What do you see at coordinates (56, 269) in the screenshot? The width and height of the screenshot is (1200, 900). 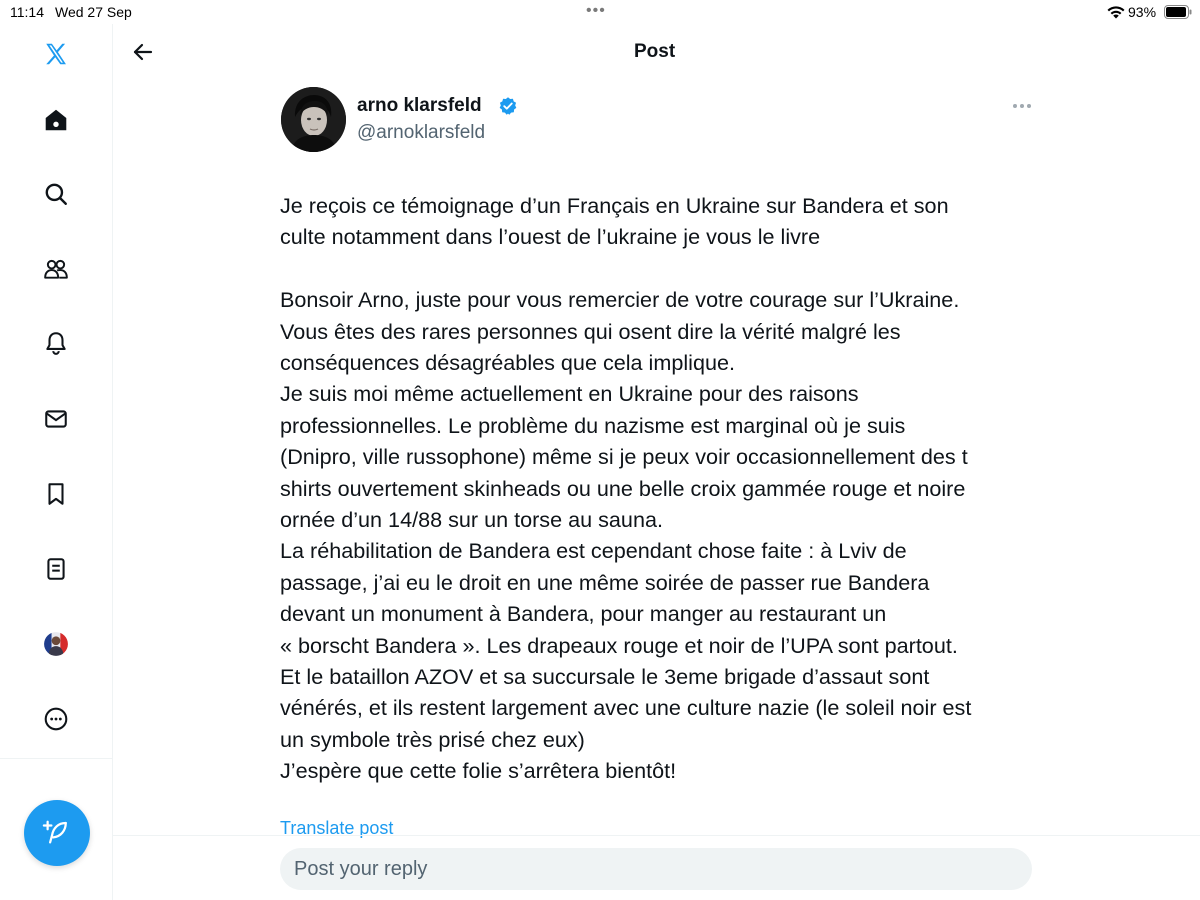 I see `people-icon` at bounding box center [56, 269].